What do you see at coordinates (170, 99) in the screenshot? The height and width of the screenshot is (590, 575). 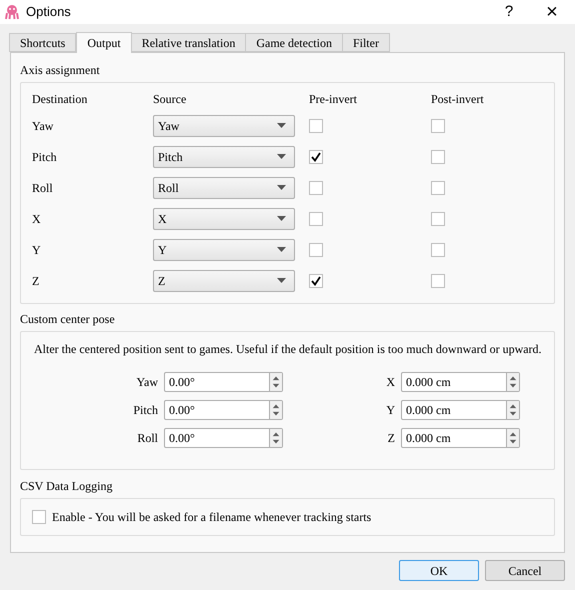 I see `column-header: Source` at bounding box center [170, 99].